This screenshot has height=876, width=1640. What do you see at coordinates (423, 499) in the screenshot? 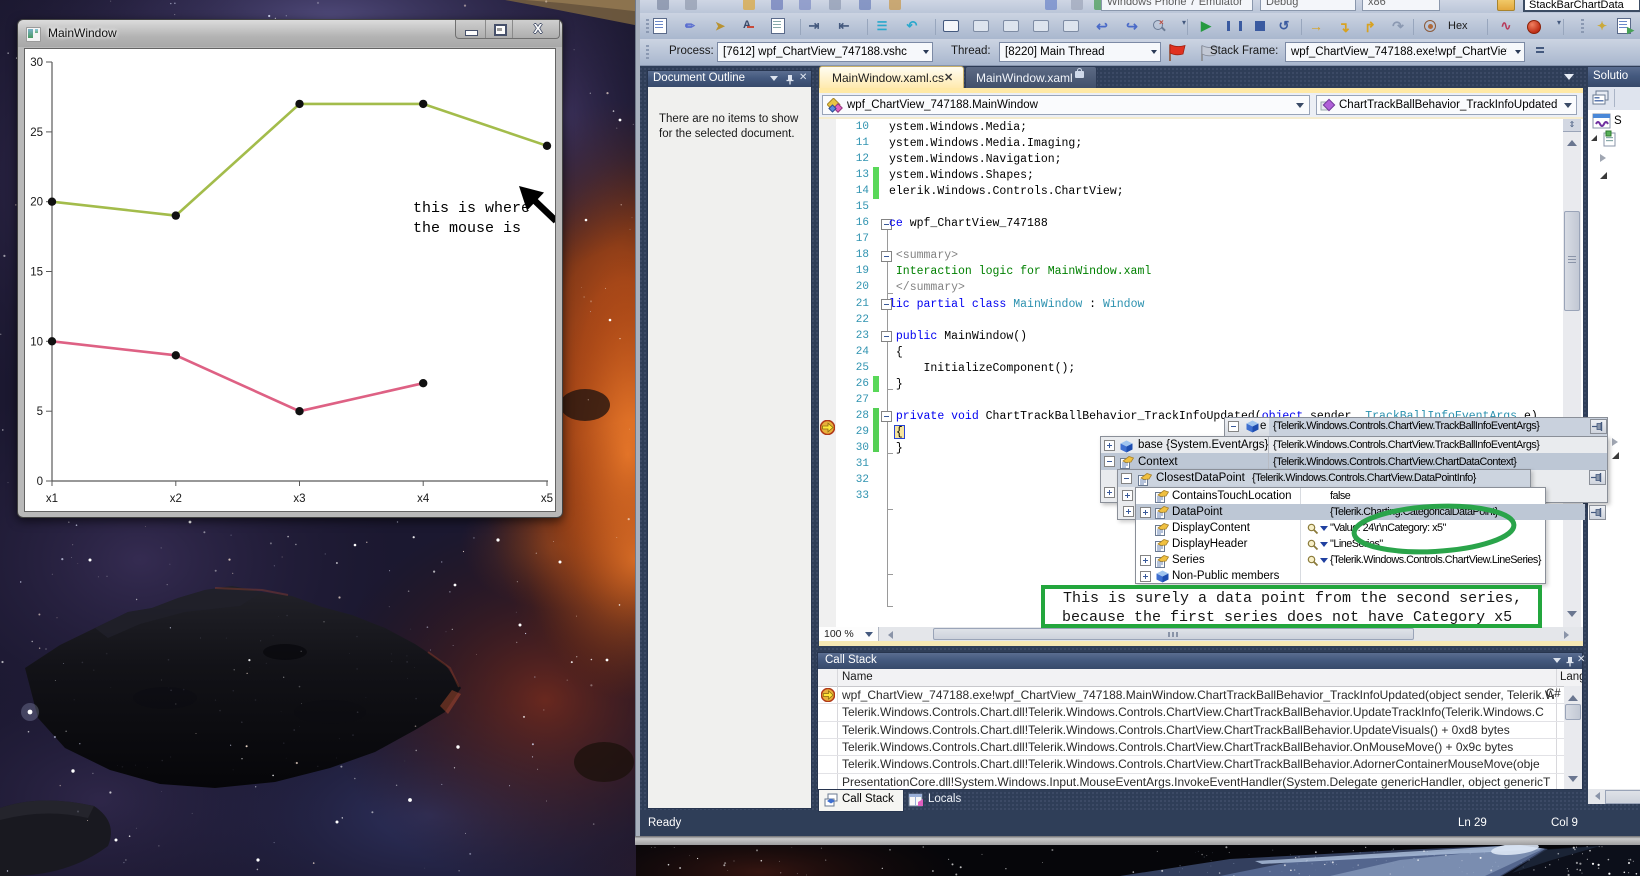
I see `svg-text: x4` at bounding box center [423, 499].